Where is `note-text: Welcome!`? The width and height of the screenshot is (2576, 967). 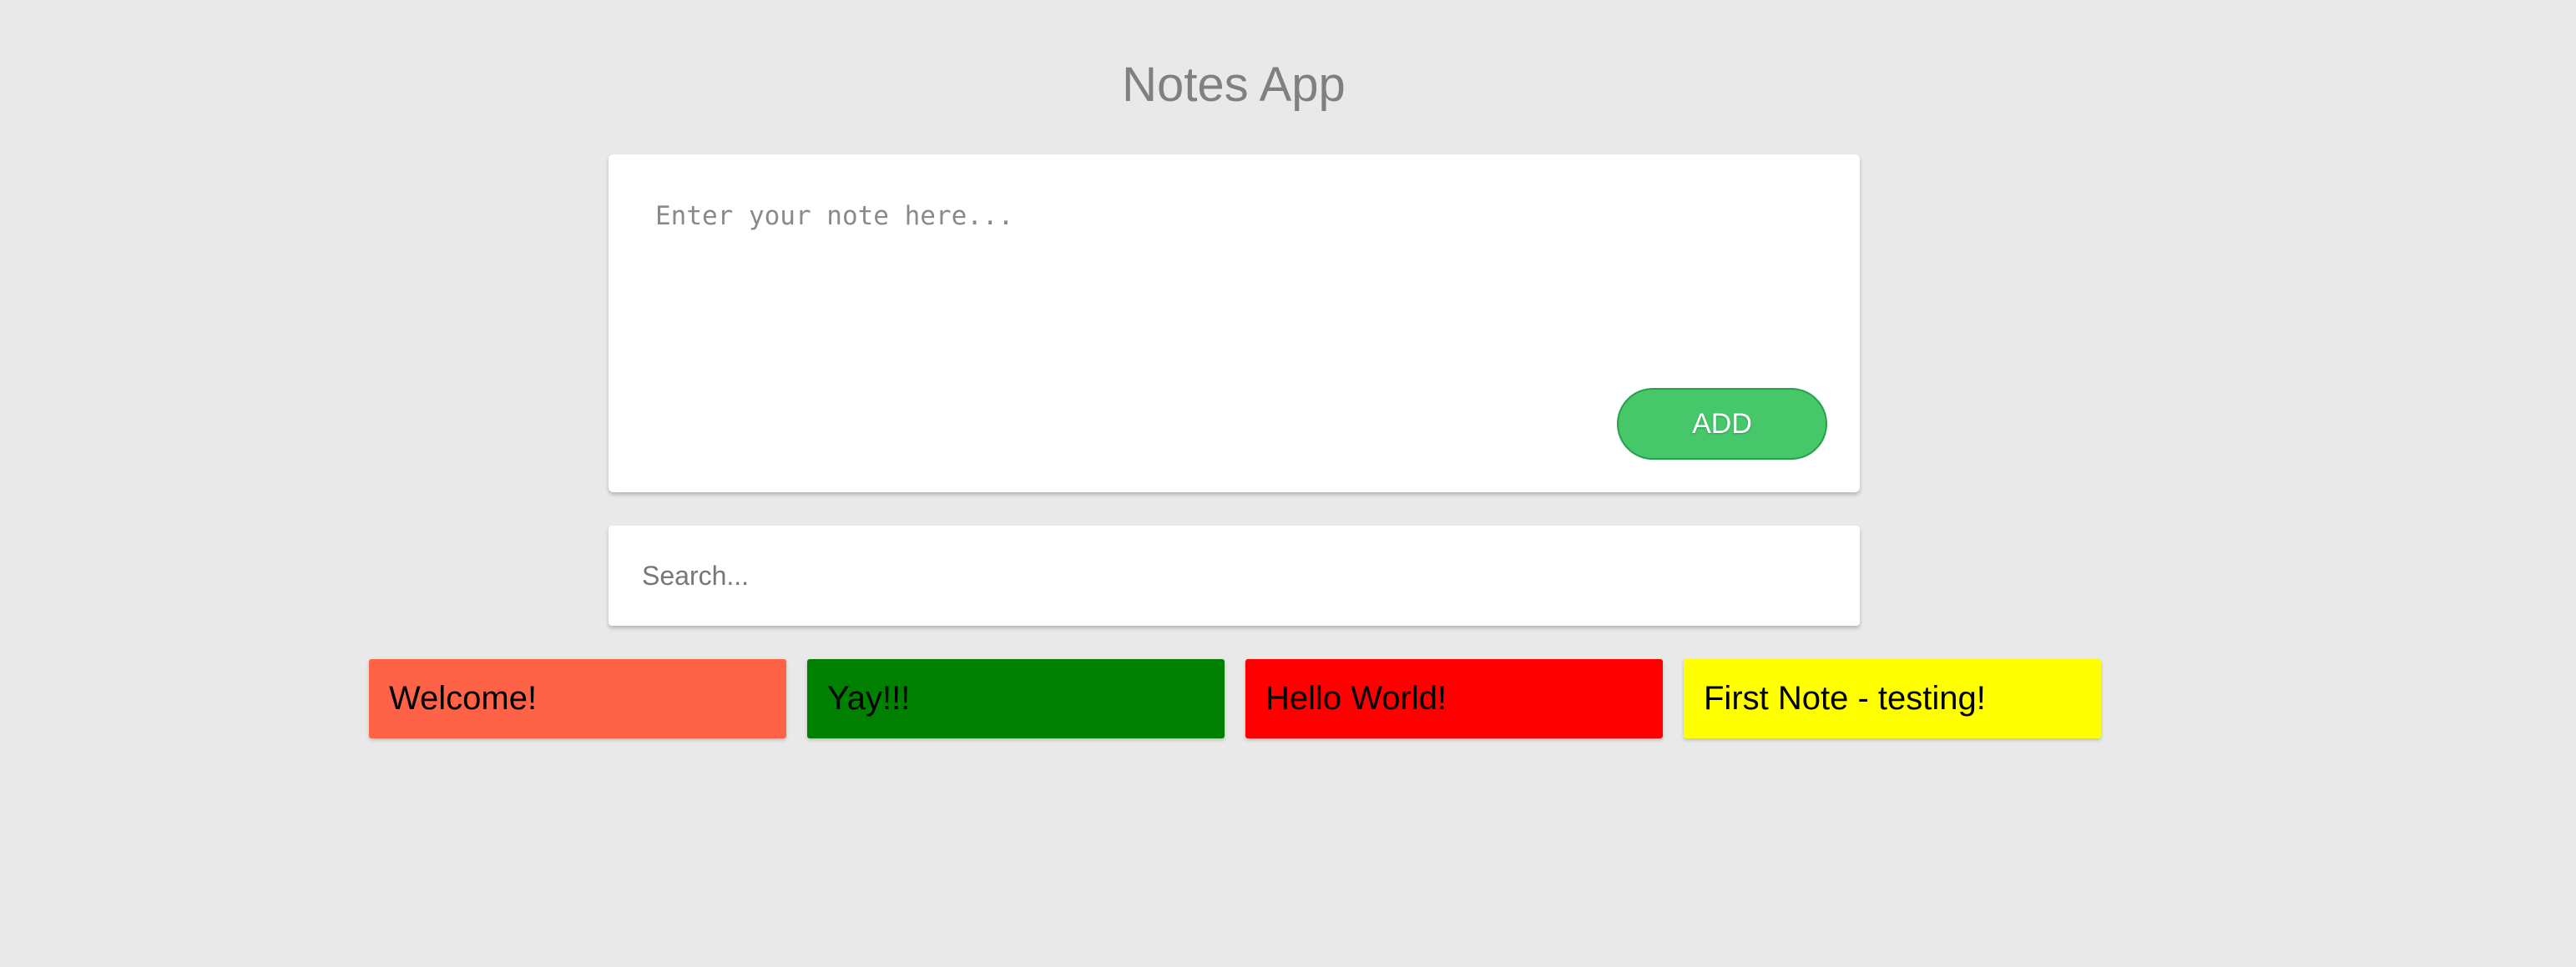 note-text: Welcome! is located at coordinates (463, 698).